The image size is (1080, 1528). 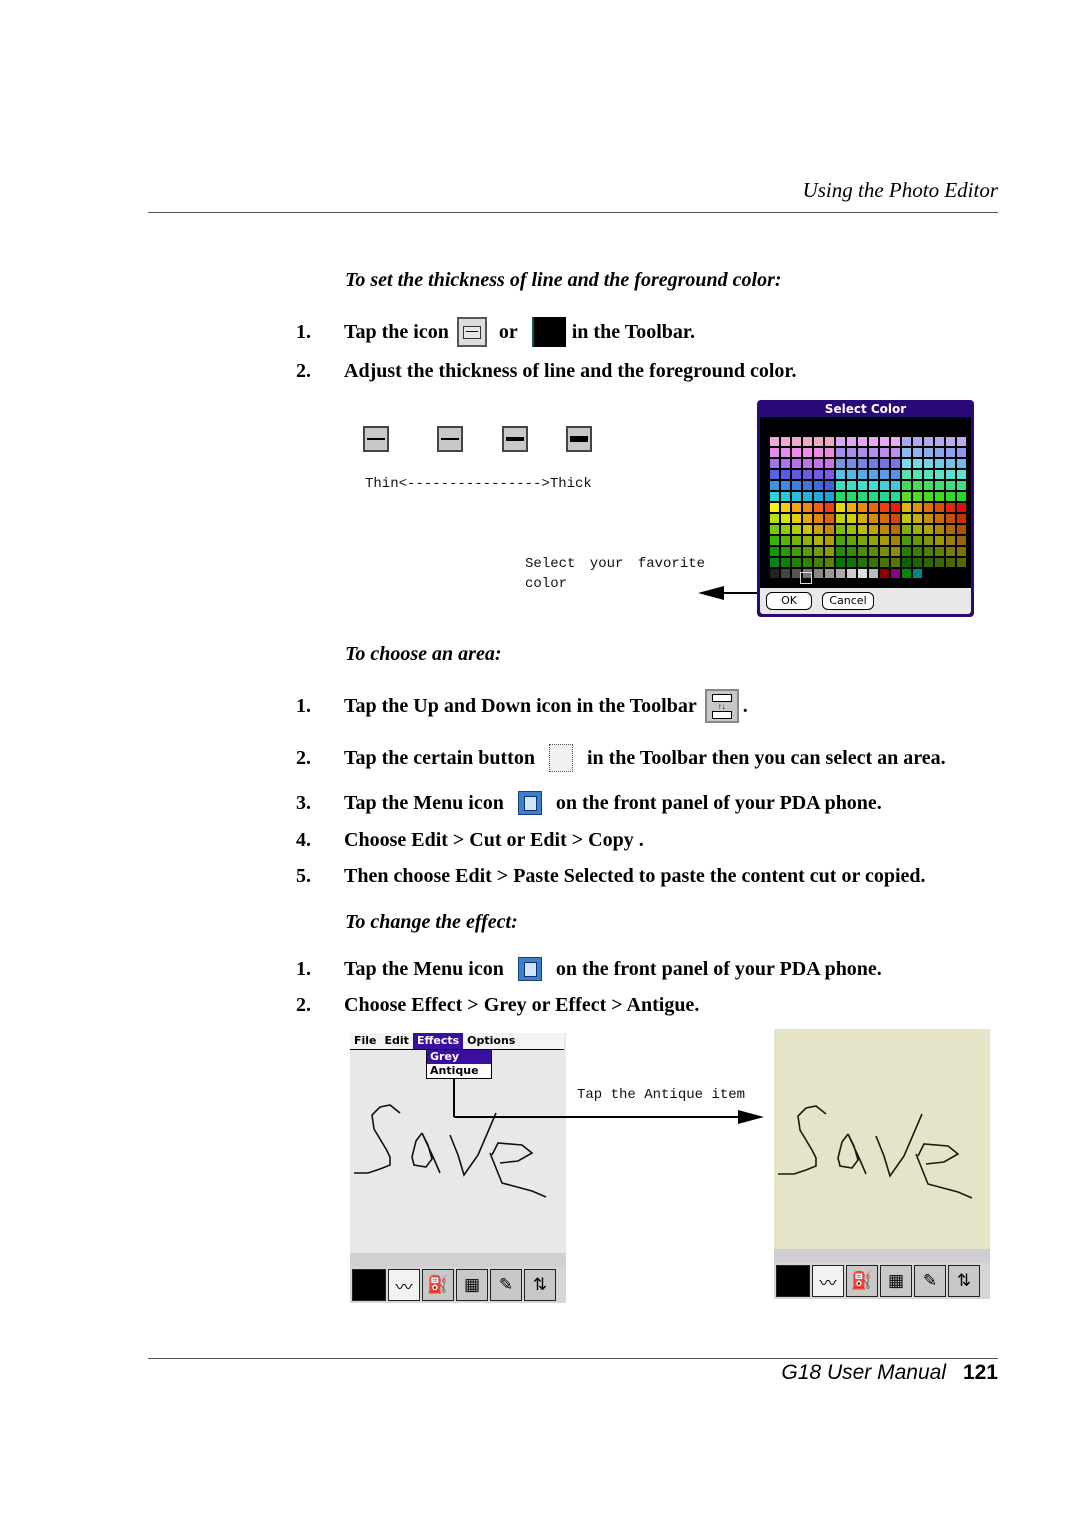 I want to click on stamp-icon: ⛽, so click(x=438, y=1285).